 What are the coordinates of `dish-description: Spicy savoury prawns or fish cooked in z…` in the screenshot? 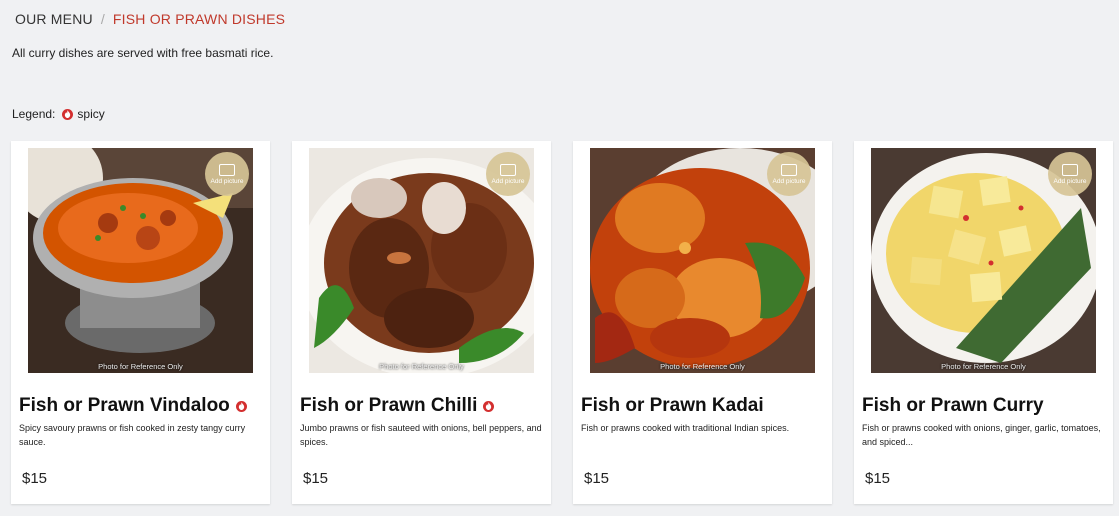 It's located at (132, 435).